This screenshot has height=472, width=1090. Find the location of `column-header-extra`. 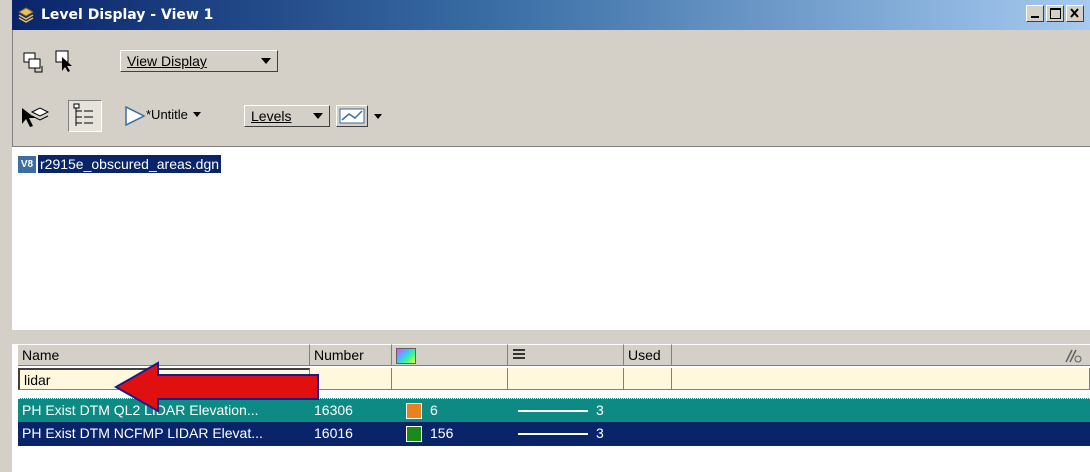

column-header-extra is located at coordinates (881, 355).